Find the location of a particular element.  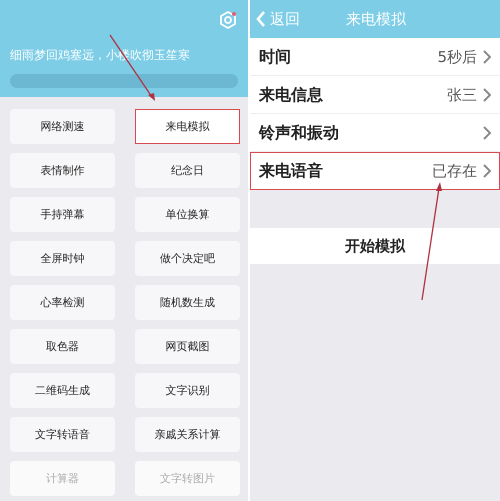

tool-button: 纪念日 is located at coordinates (187, 170).